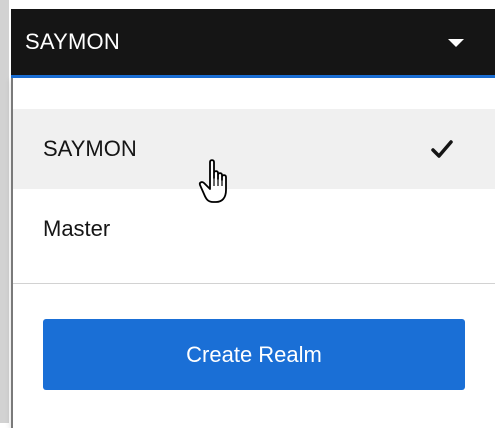 The height and width of the screenshot is (428, 495). I want to click on menu-divider, so click(254, 283).